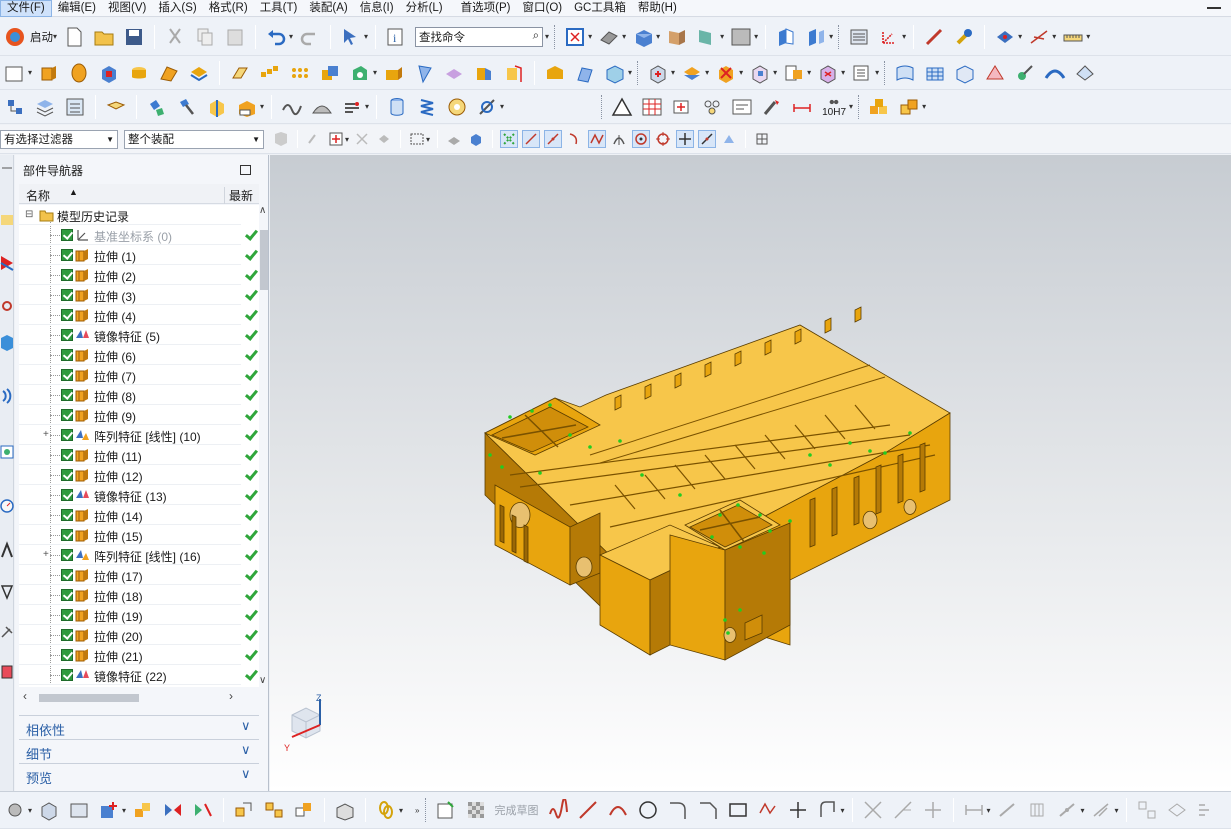 This screenshot has height=829, width=1231. Describe the element at coordinates (116, 107) in the screenshot. I see `part-family-icon` at that location.